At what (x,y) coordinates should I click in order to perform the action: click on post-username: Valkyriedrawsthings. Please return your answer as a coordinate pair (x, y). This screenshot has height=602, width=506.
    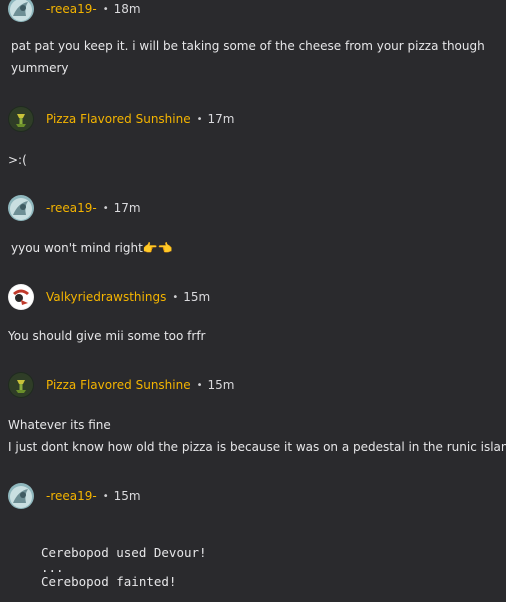
    Looking at the image, I should click on (106, 297).